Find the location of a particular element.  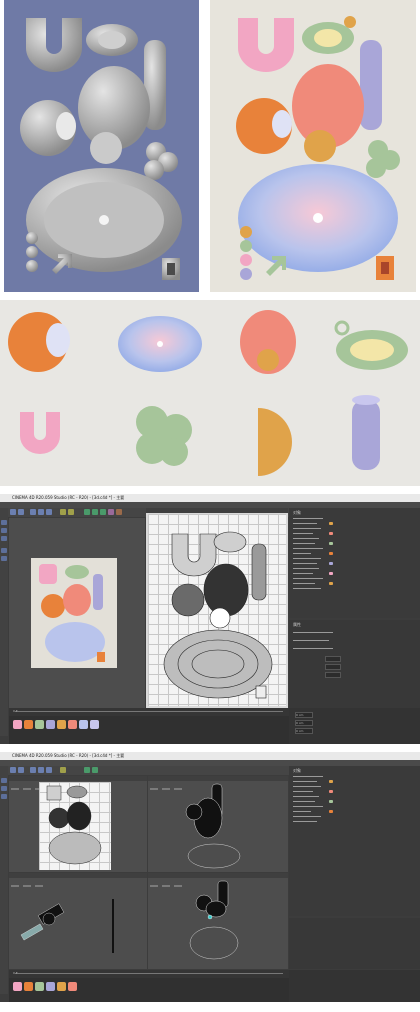

coordinates-panel is located at coordinates (354, 986).